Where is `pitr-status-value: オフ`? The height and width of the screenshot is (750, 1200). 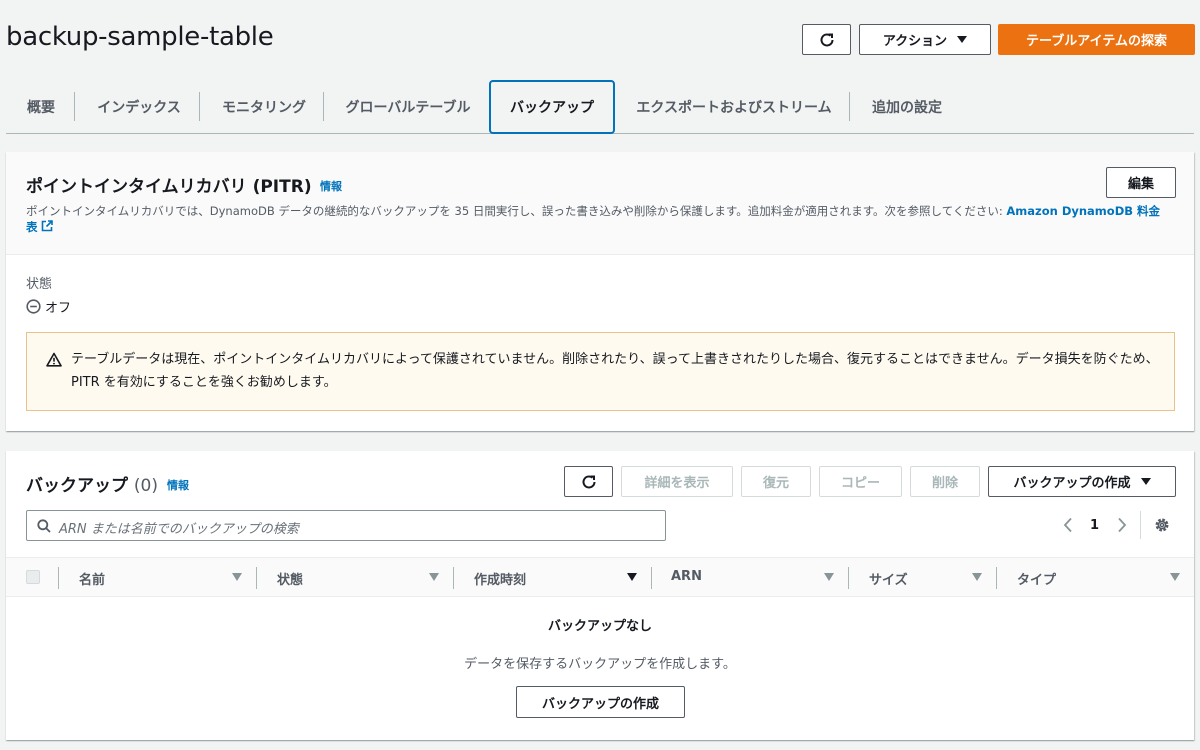
pitr-status-value: オフ is located at coordinates (58, 308).